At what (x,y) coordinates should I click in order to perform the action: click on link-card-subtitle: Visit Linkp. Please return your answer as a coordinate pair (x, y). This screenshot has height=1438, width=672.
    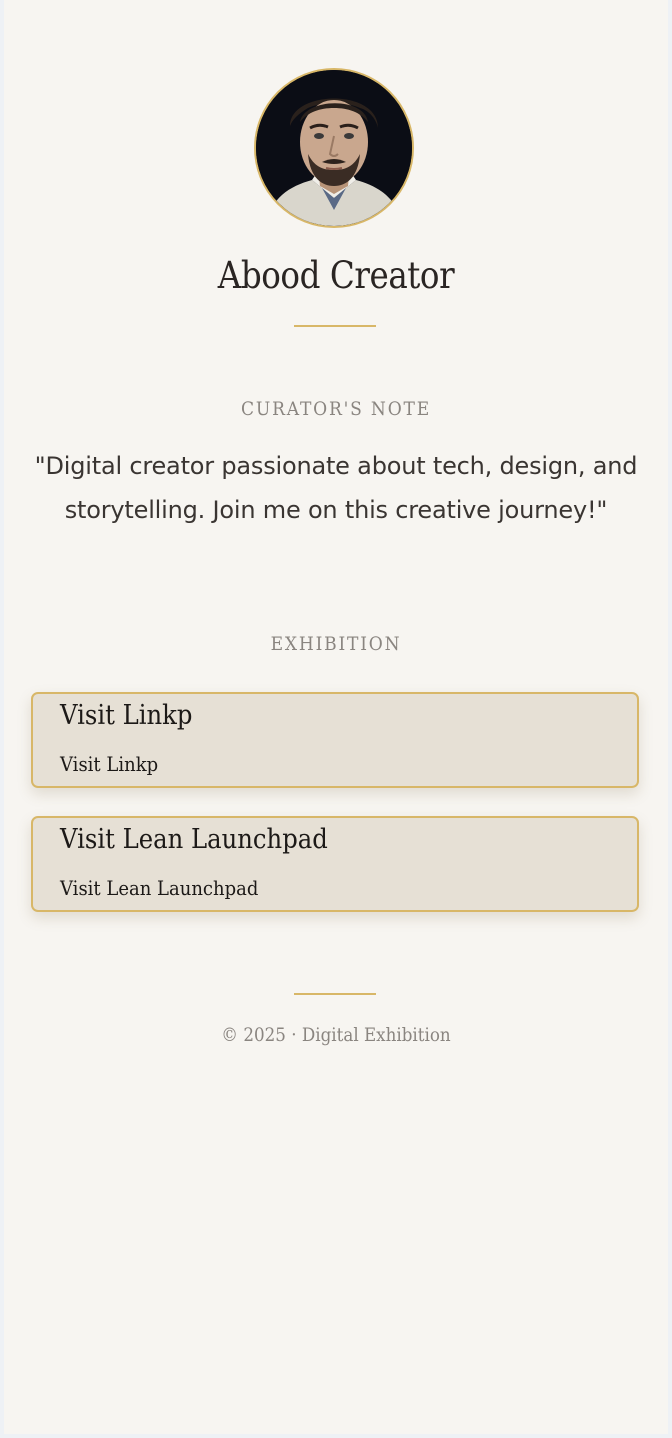
    Looking at the image, I should click on (109, 764).